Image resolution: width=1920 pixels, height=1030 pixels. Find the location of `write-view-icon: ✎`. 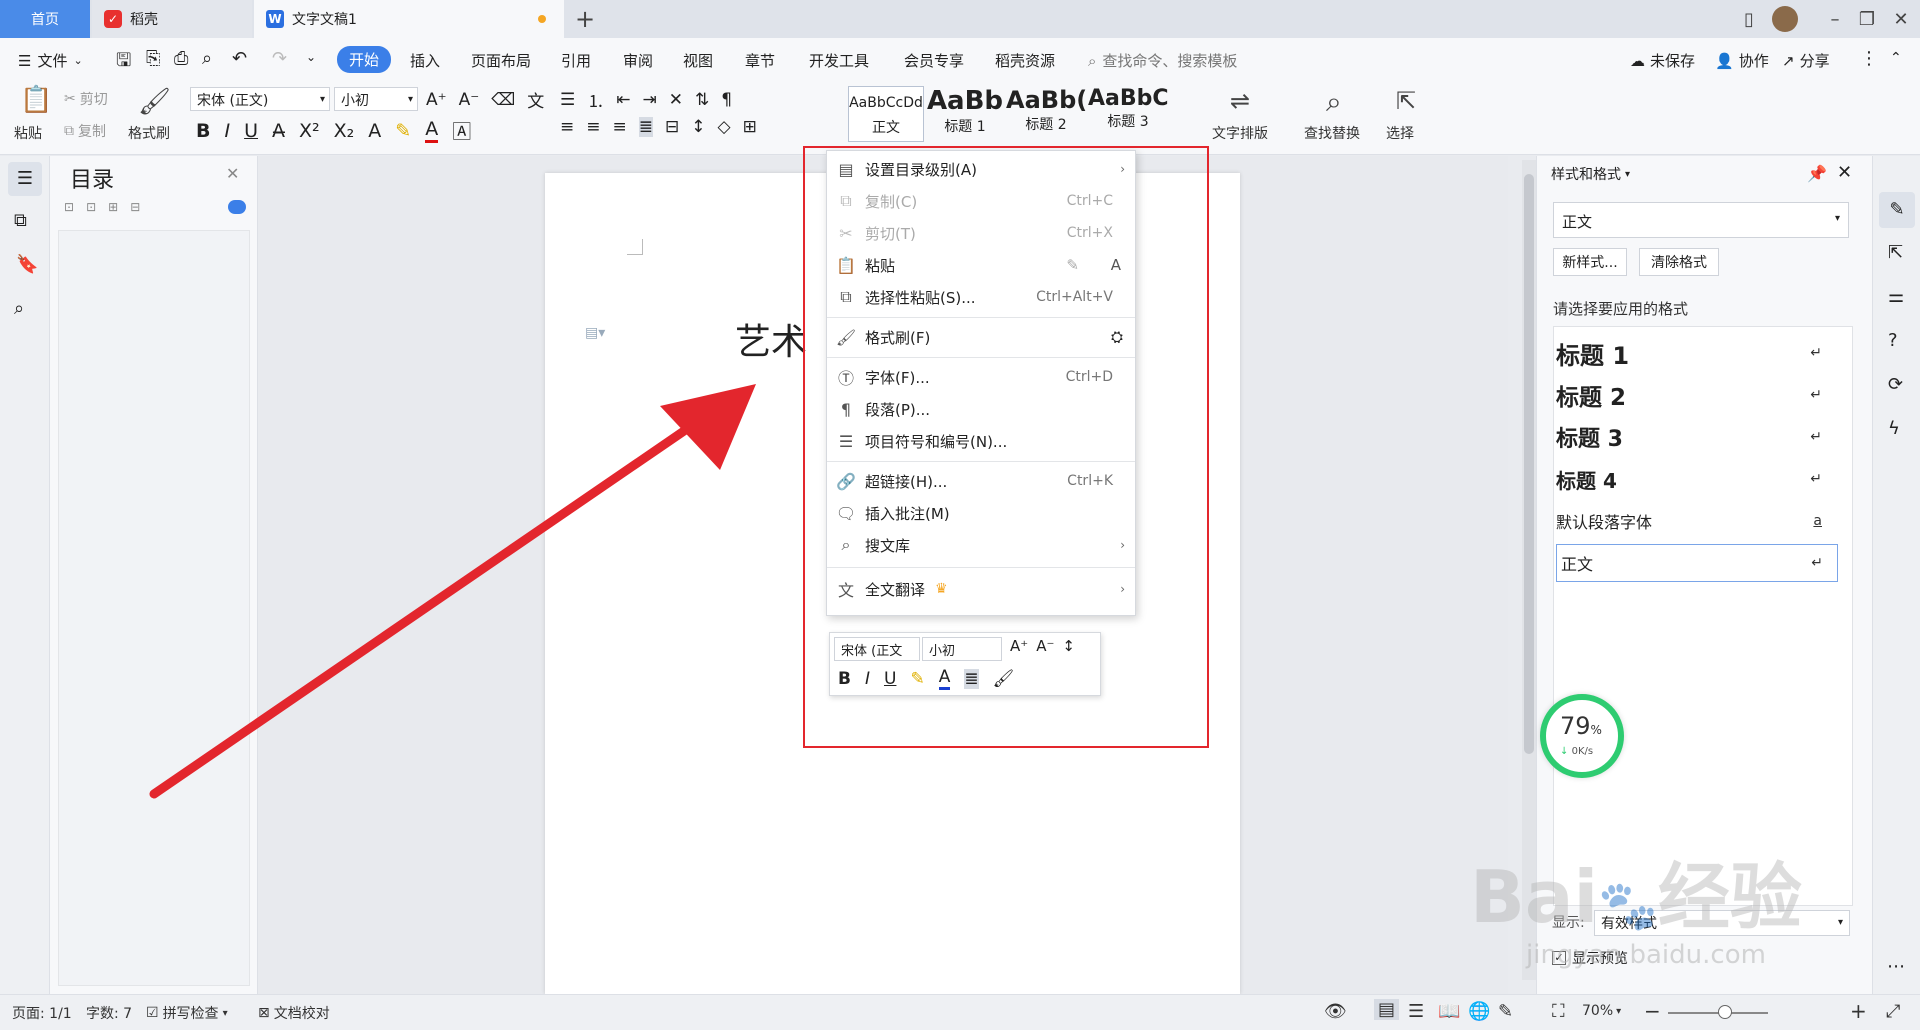

write-view-icon: ✎ is located at coordinates (1505, 1011).